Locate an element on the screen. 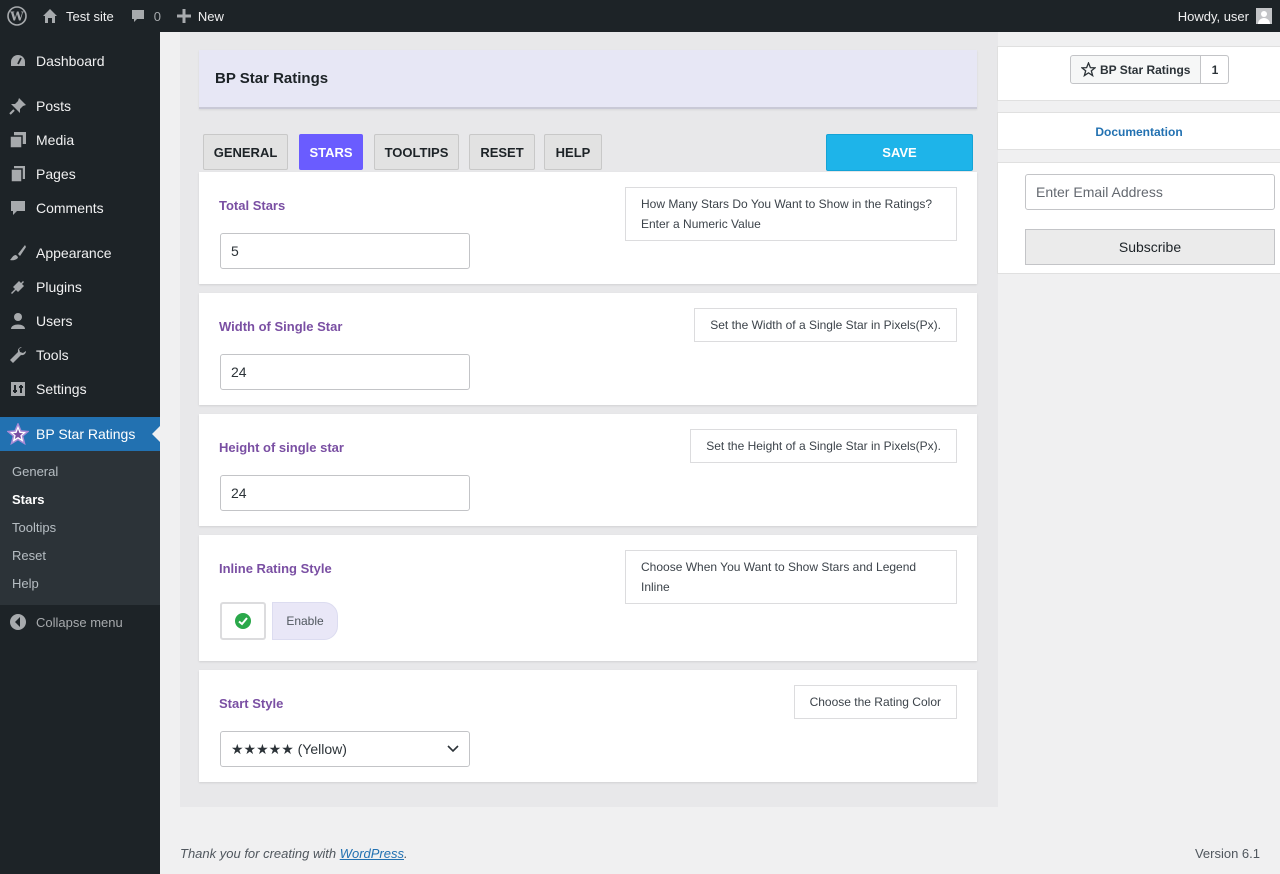  inline-style-toggle-label: Enable is located at coordinates (305, 621).